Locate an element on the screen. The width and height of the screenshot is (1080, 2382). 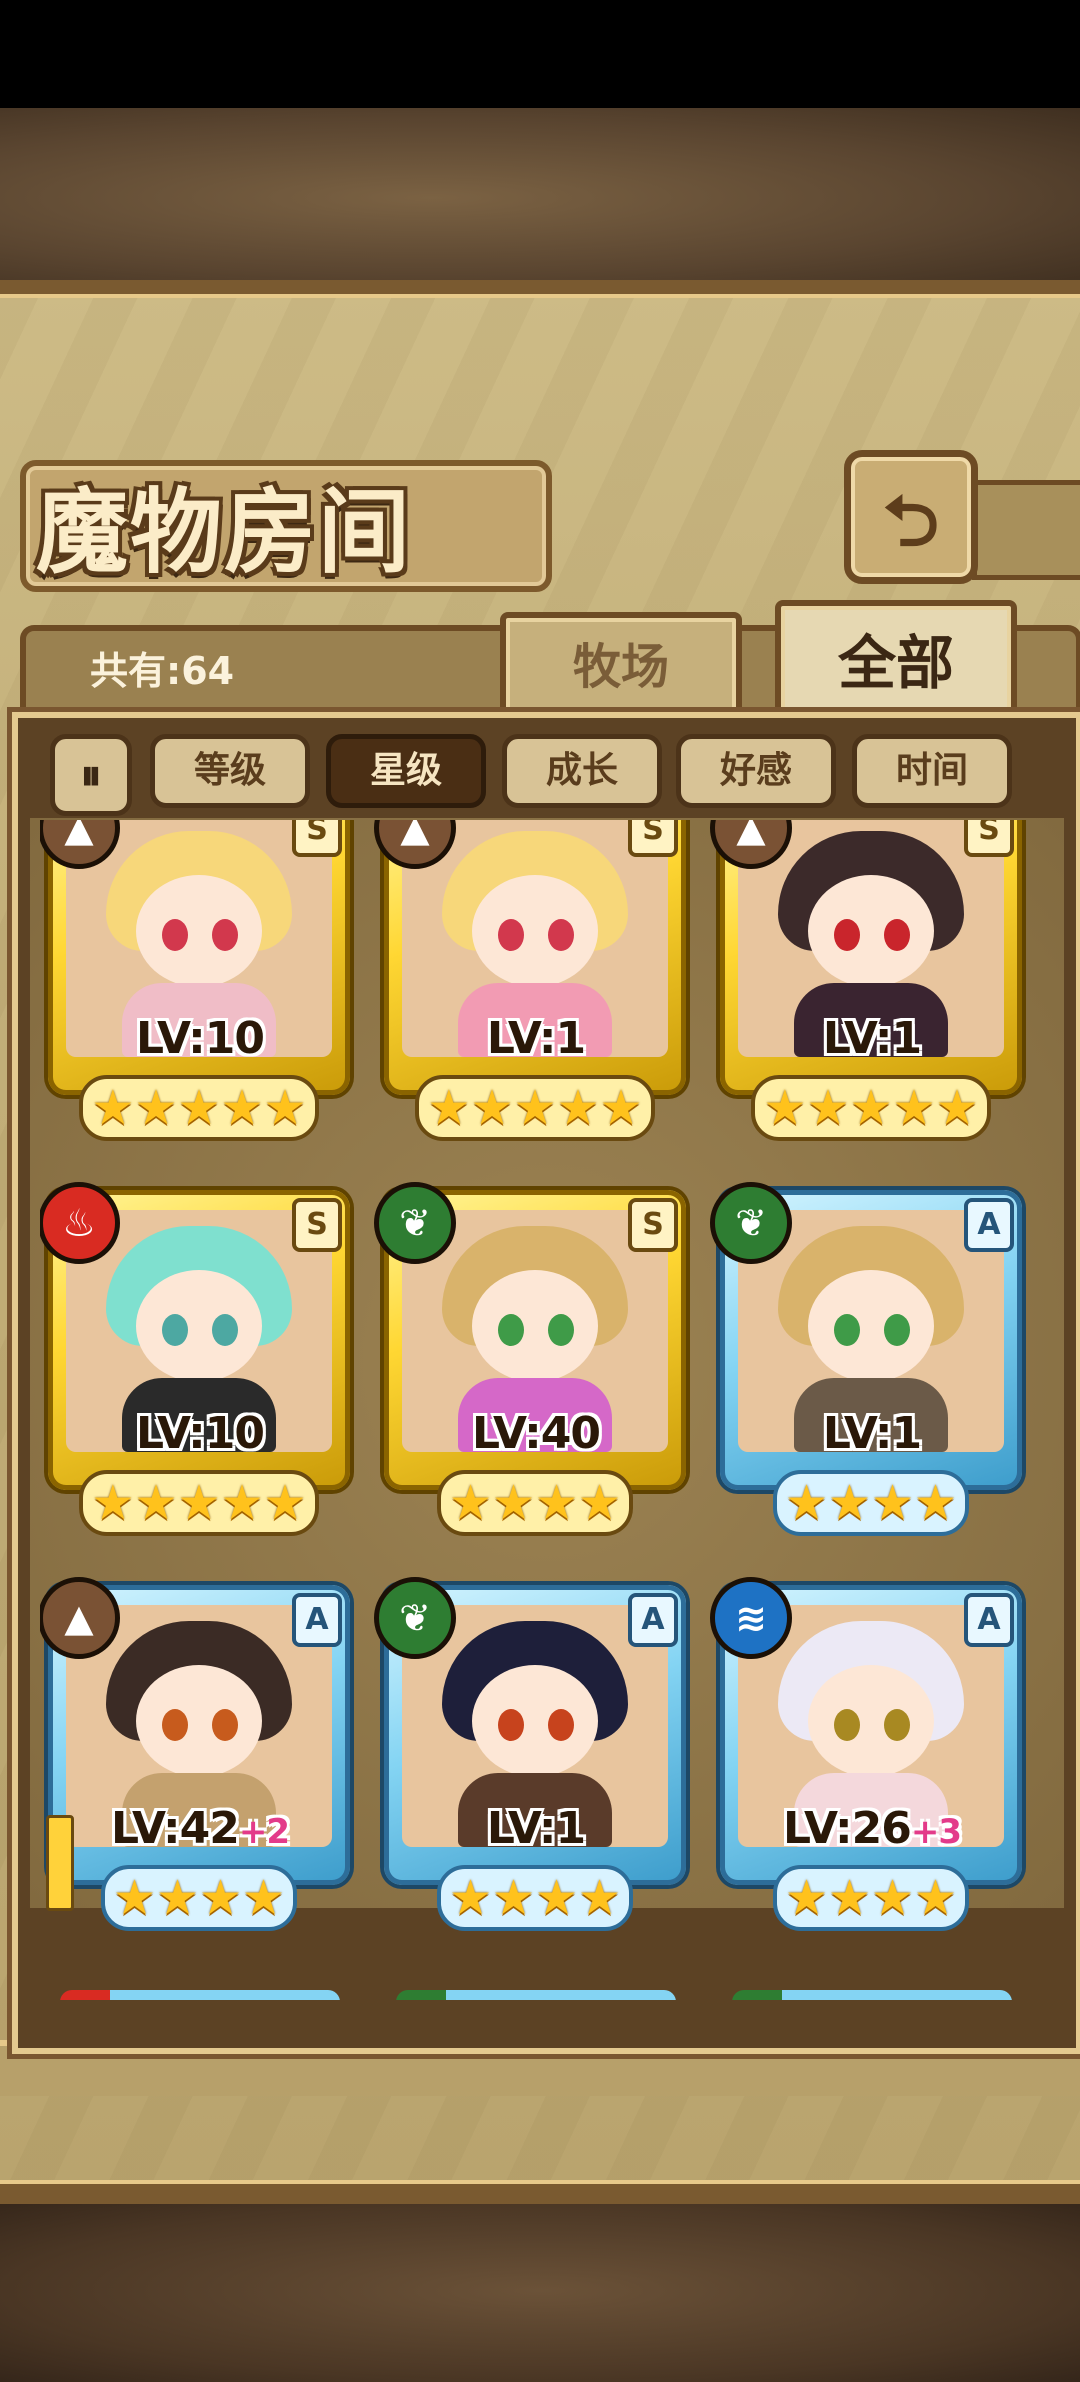
sort-button-growth: 成长 is located at coordinates (582, 771).